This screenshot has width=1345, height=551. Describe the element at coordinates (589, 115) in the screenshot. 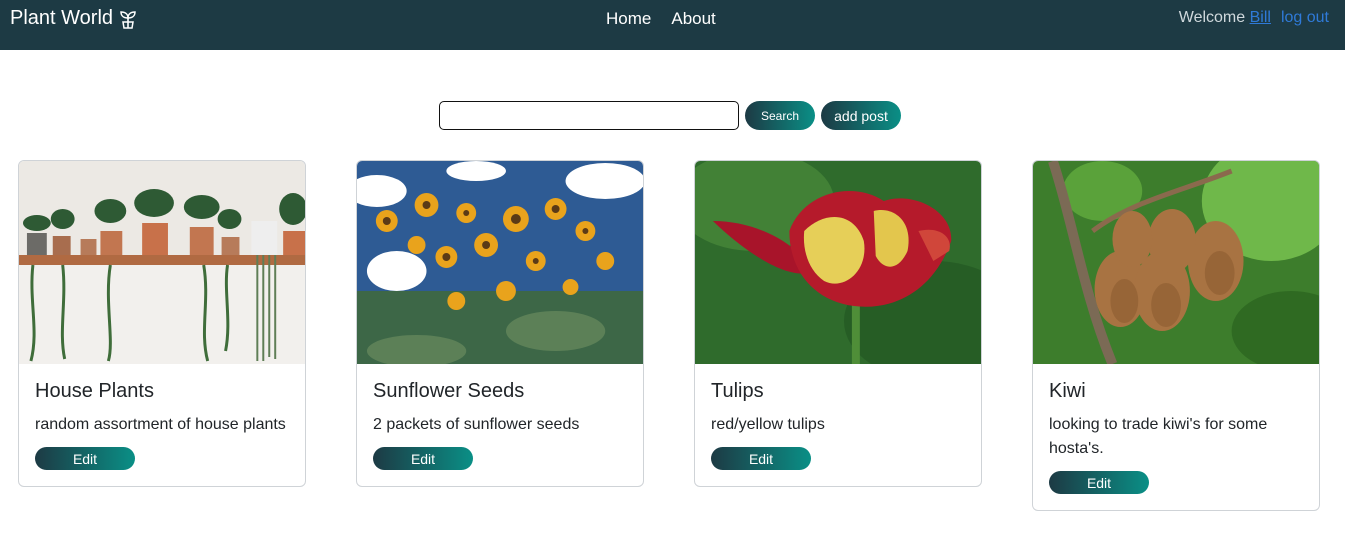

I see `search-input` at that location.